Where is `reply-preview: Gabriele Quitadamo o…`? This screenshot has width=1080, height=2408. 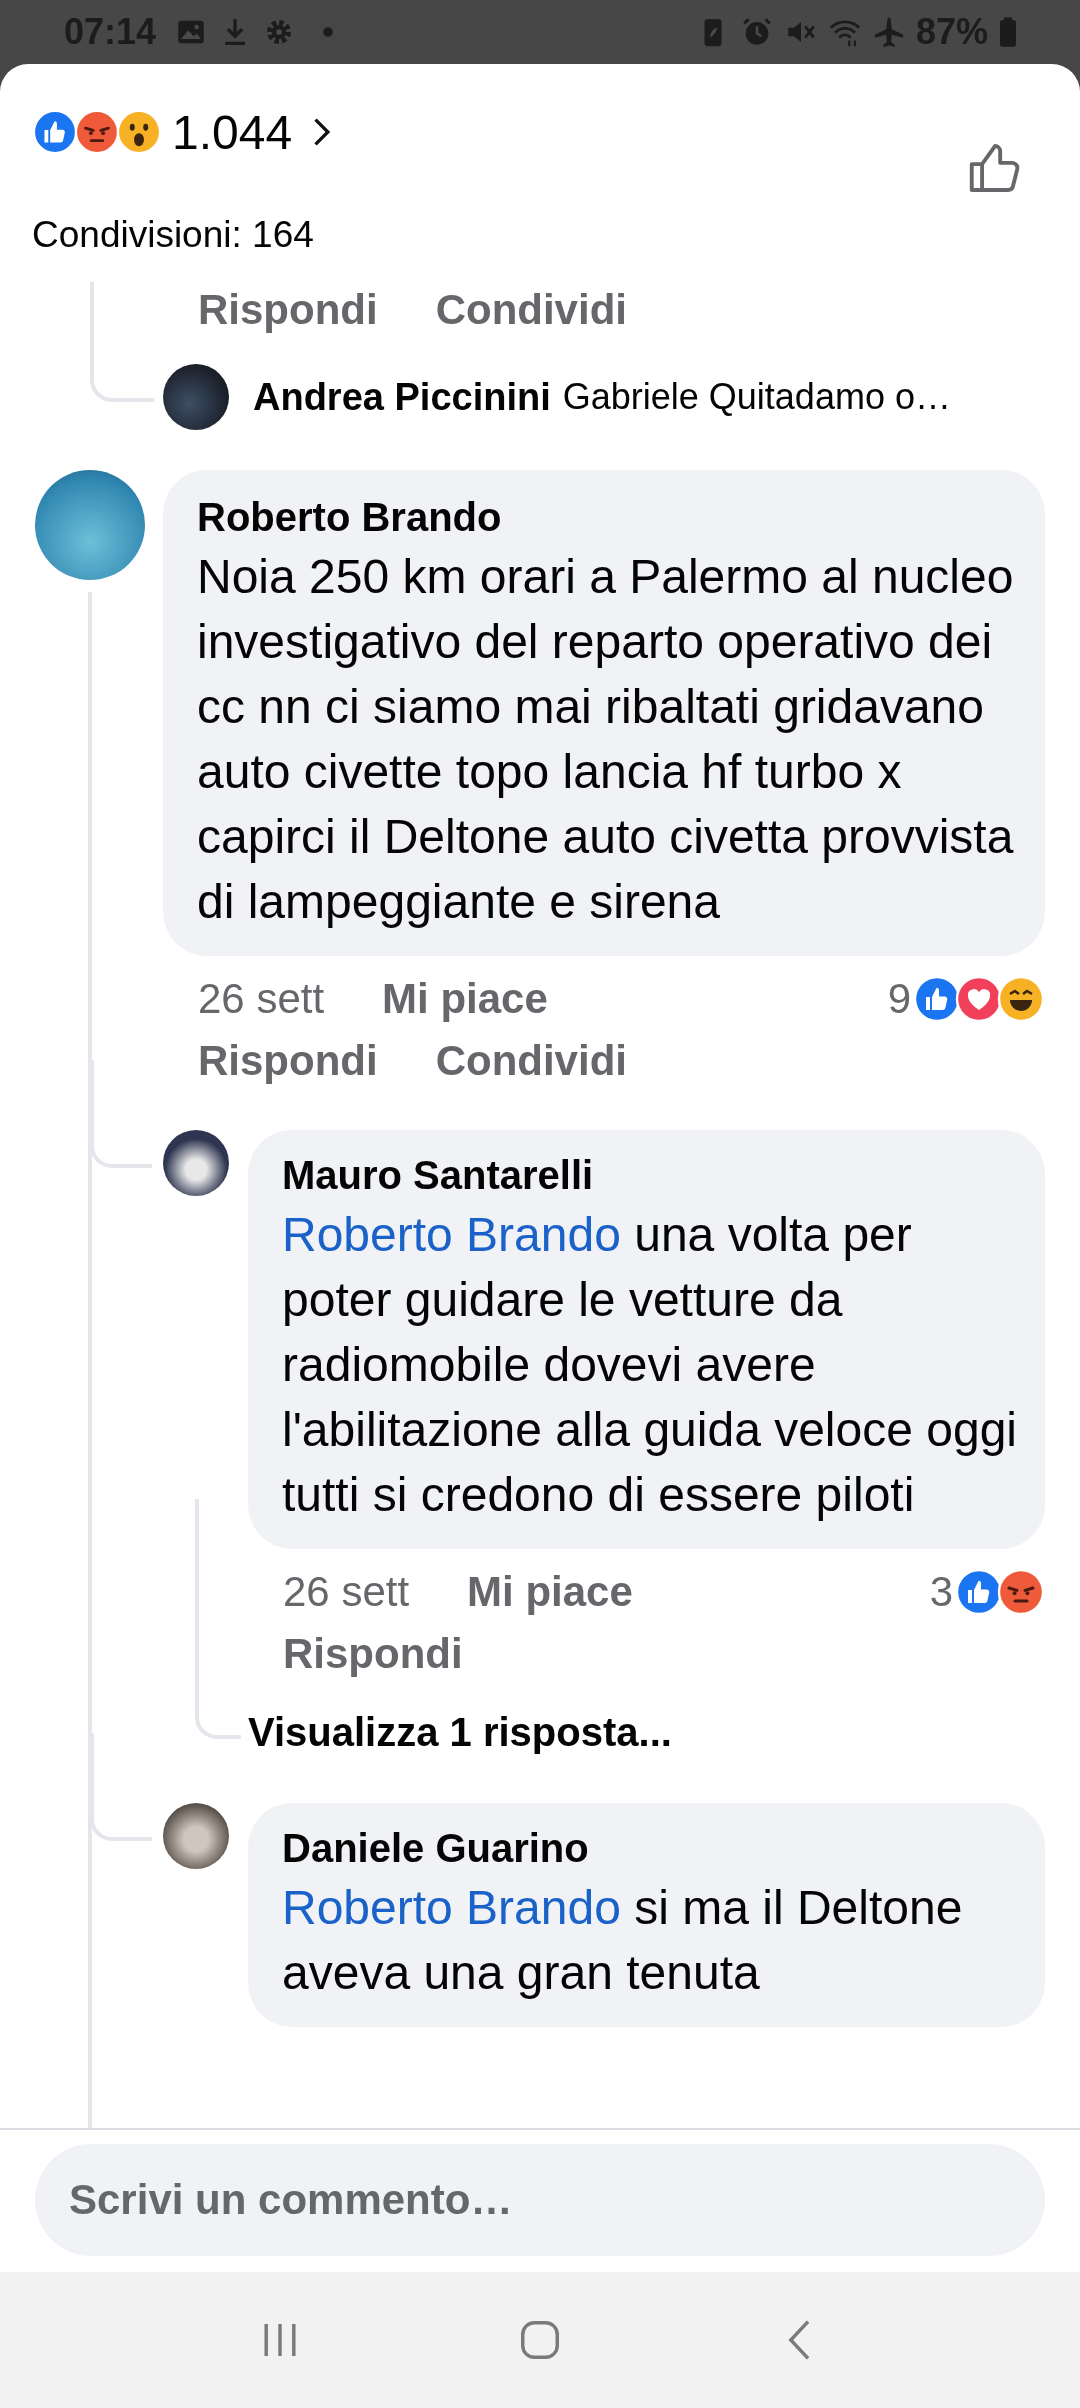 reply-preview: Gabriele Quitadamo o… is located at coordinates (756, 397).